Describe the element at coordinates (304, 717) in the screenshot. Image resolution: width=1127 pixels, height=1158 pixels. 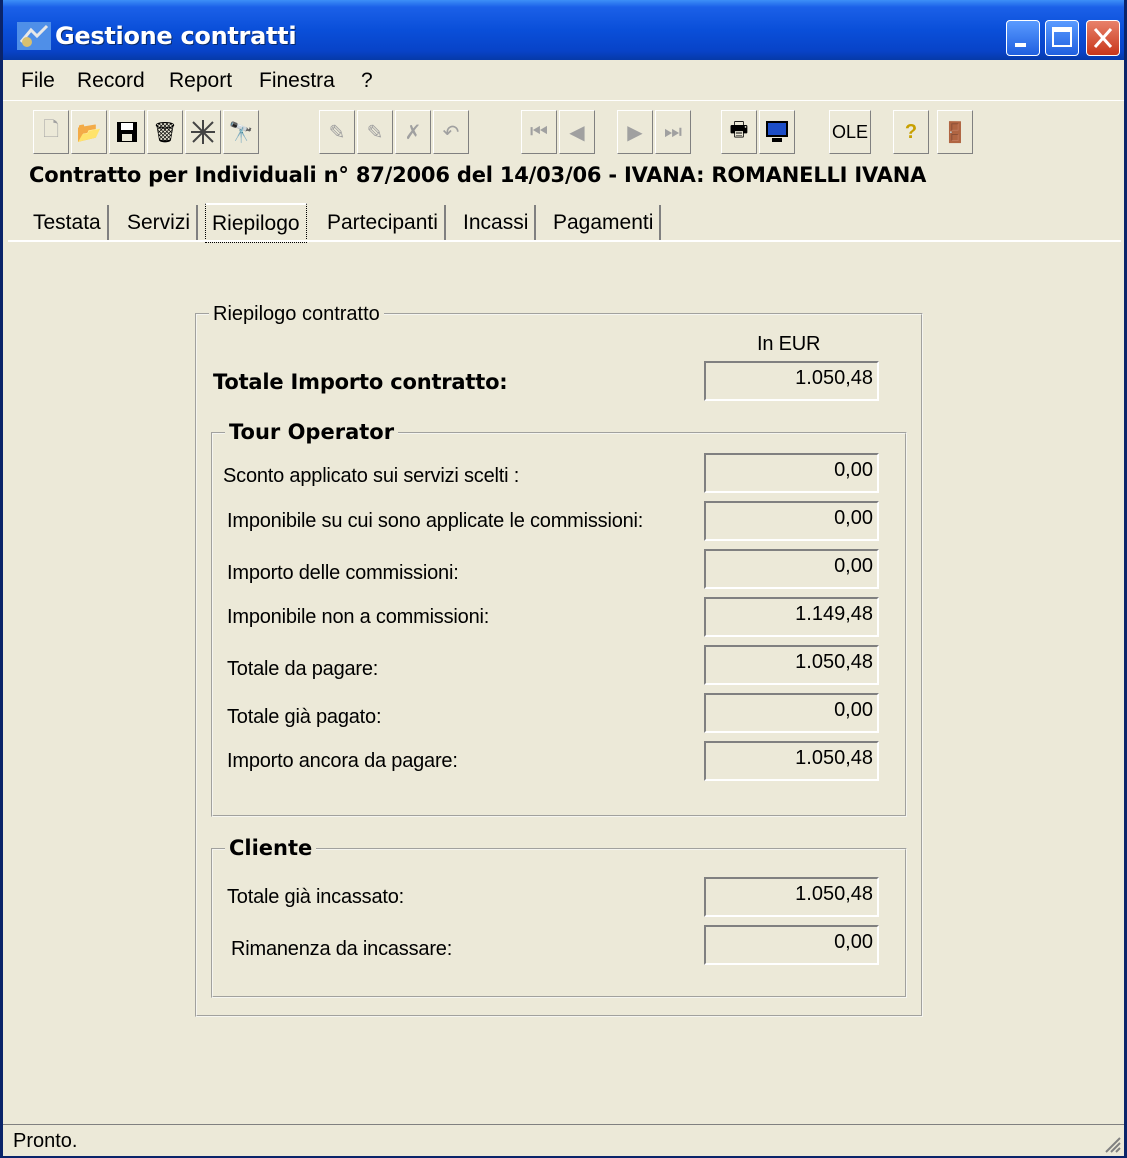
I see `tour-row-label: Totale già pagato:` at that location.